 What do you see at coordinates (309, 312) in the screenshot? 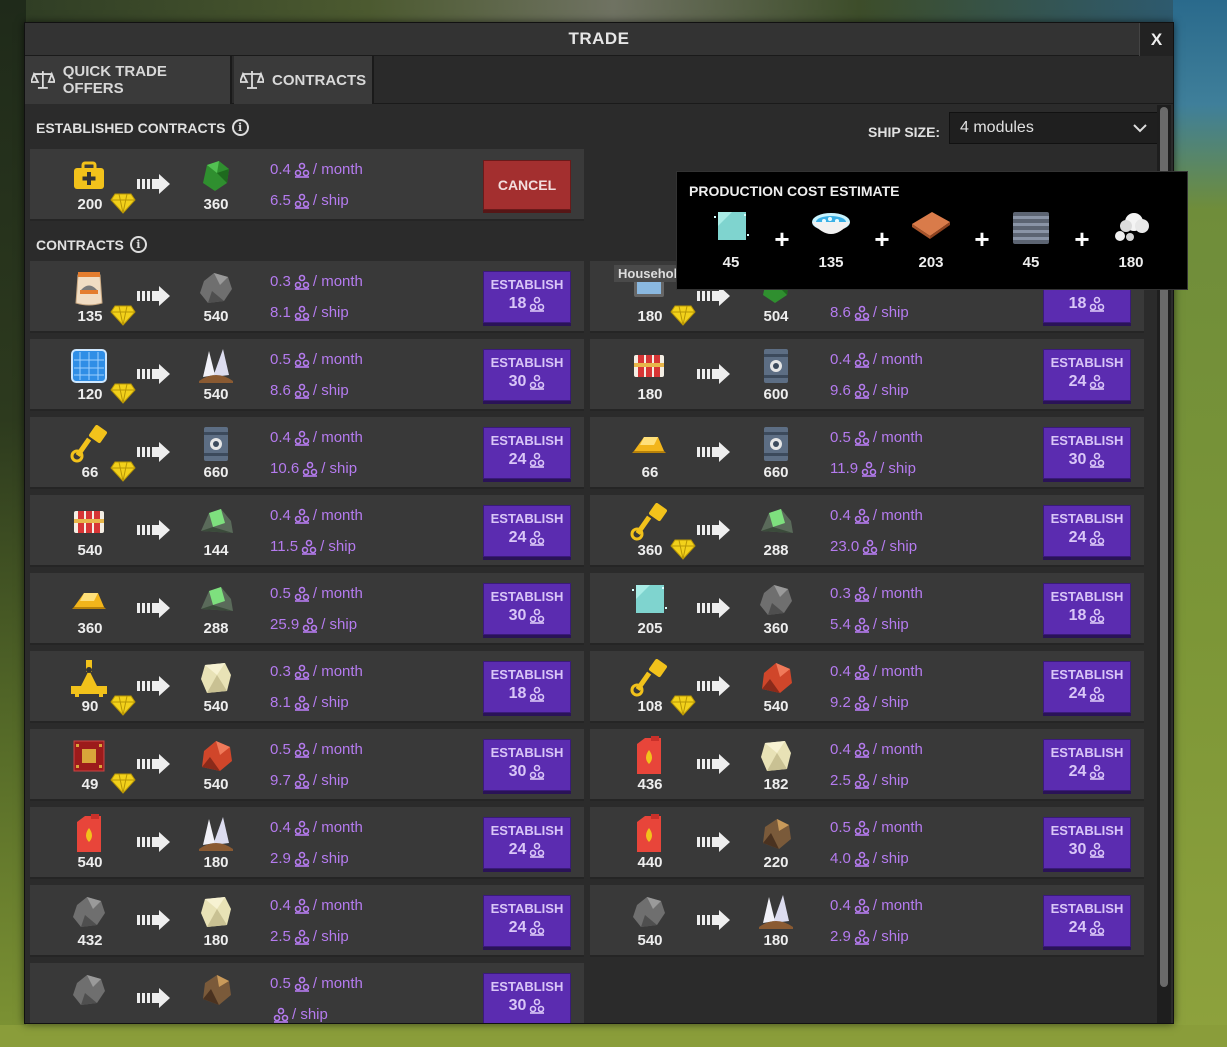
I see `rate-per-ship: 8.1 / ship` at bounding box center [309, 312].